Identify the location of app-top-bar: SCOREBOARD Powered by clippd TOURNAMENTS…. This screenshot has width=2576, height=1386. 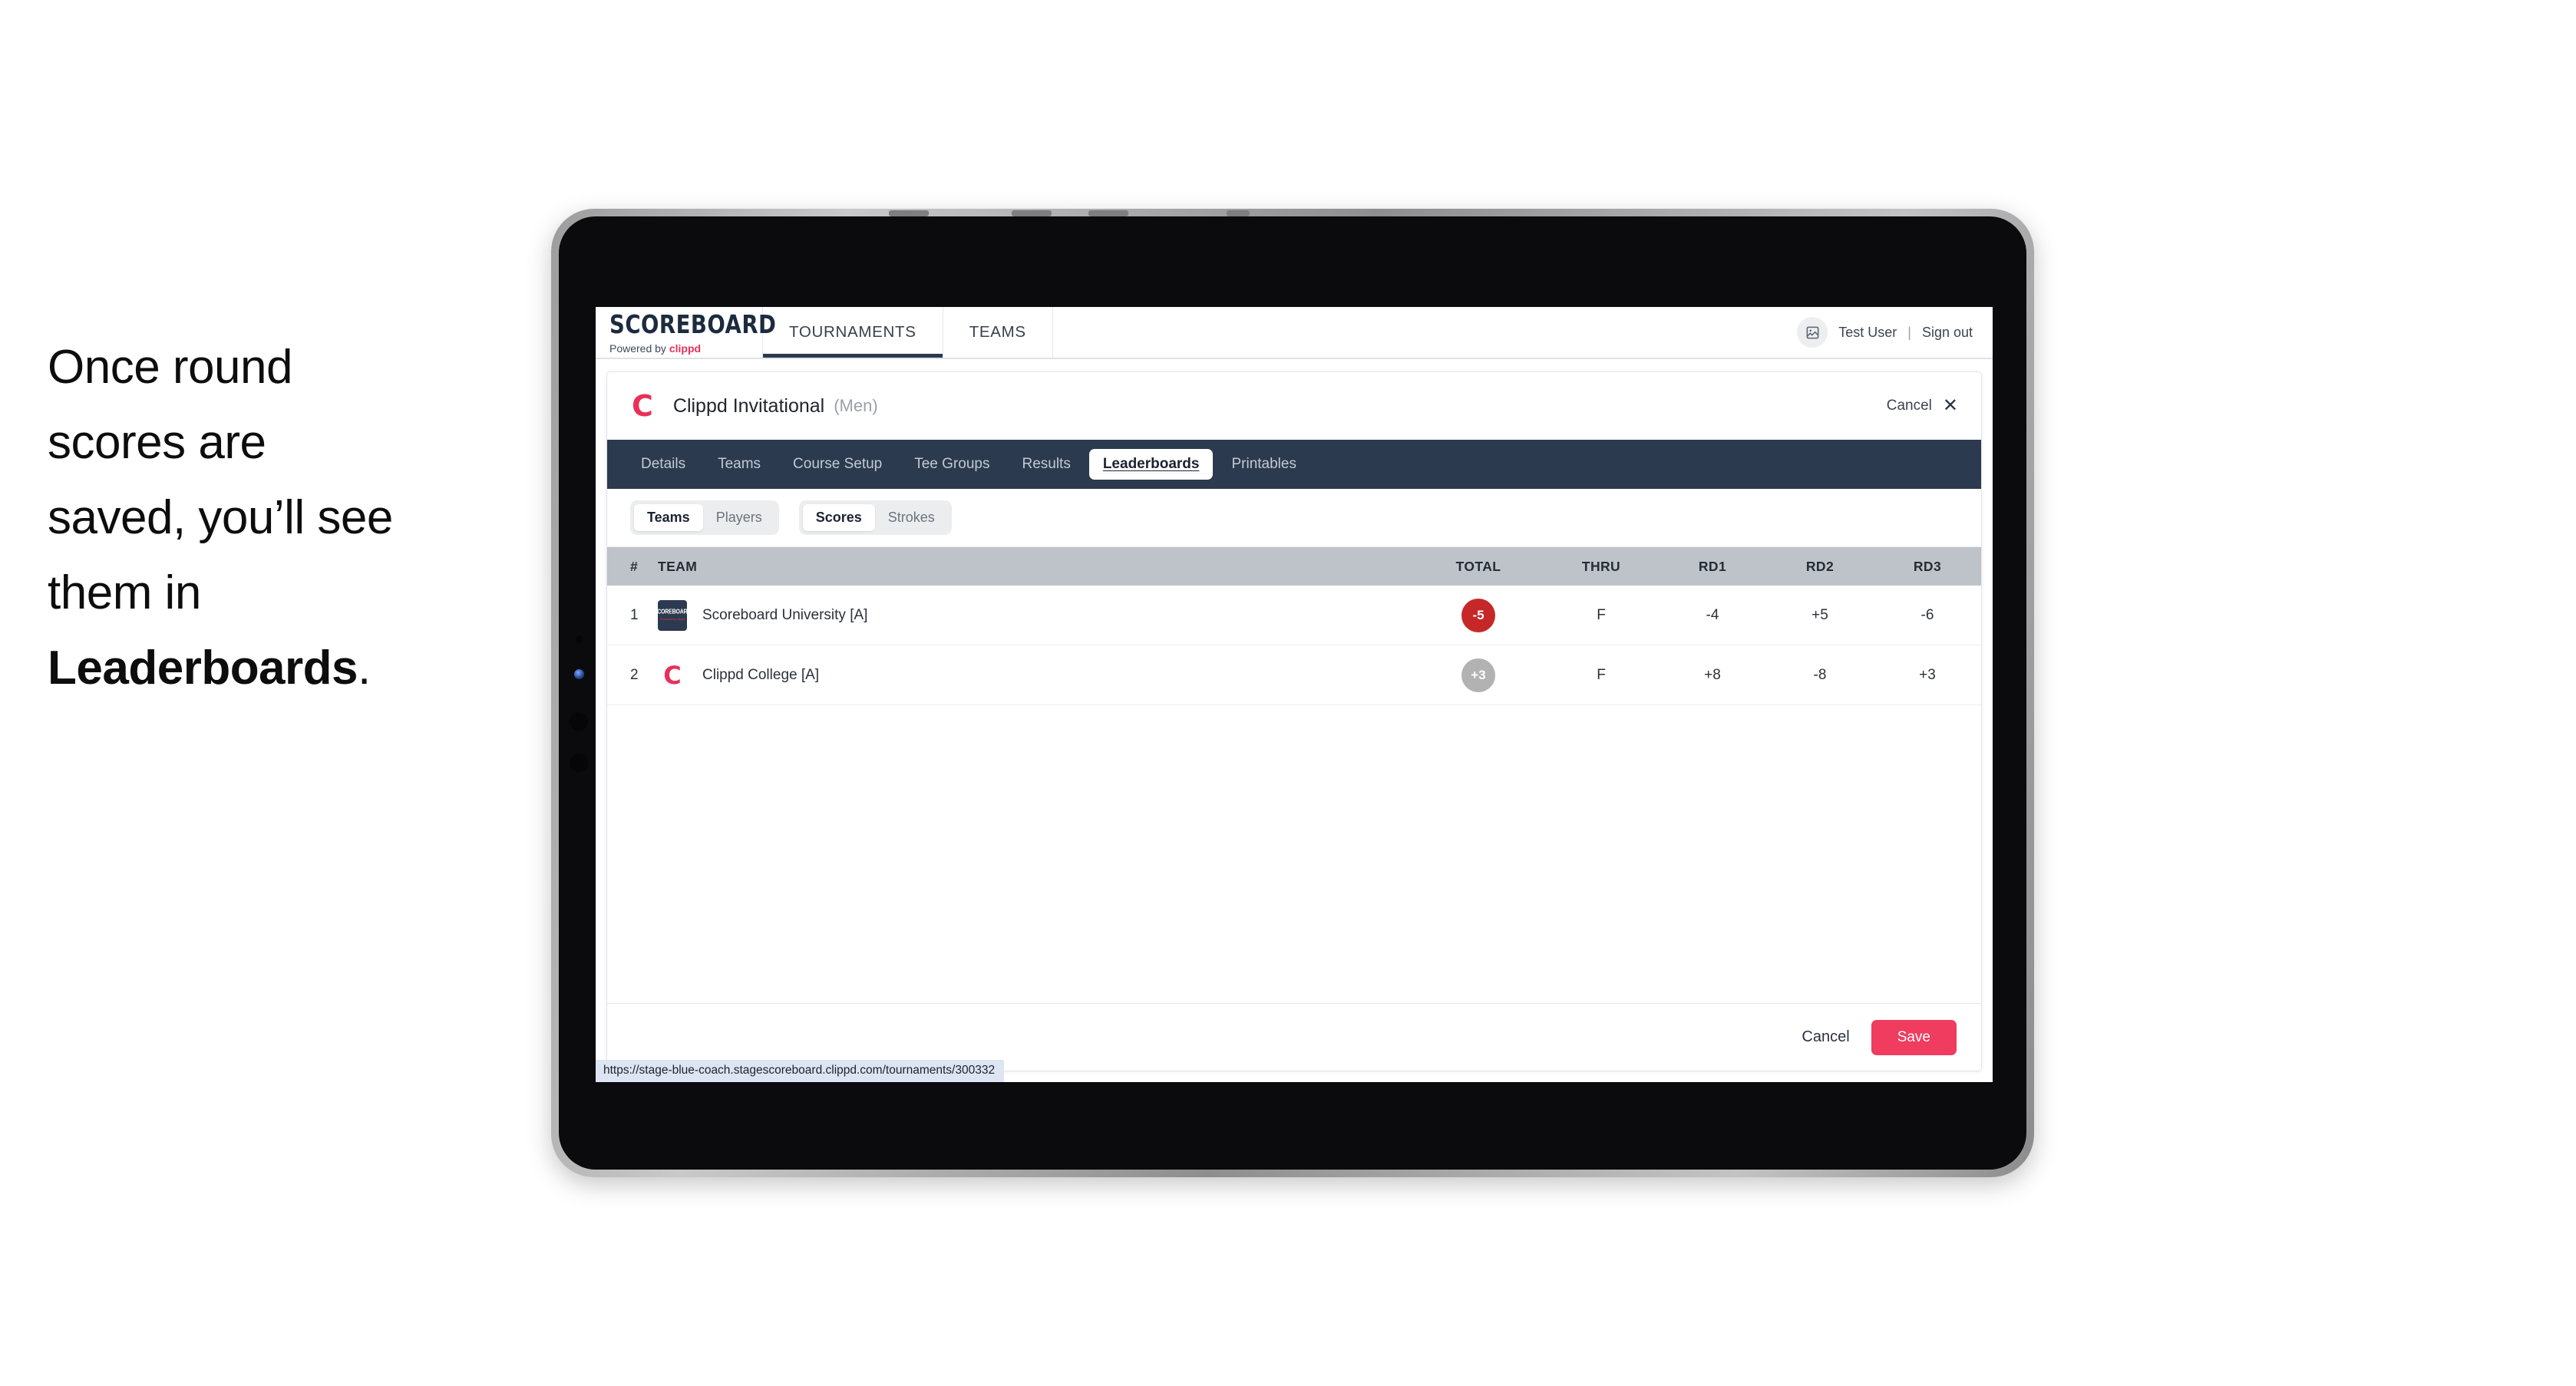
(1294, 333).